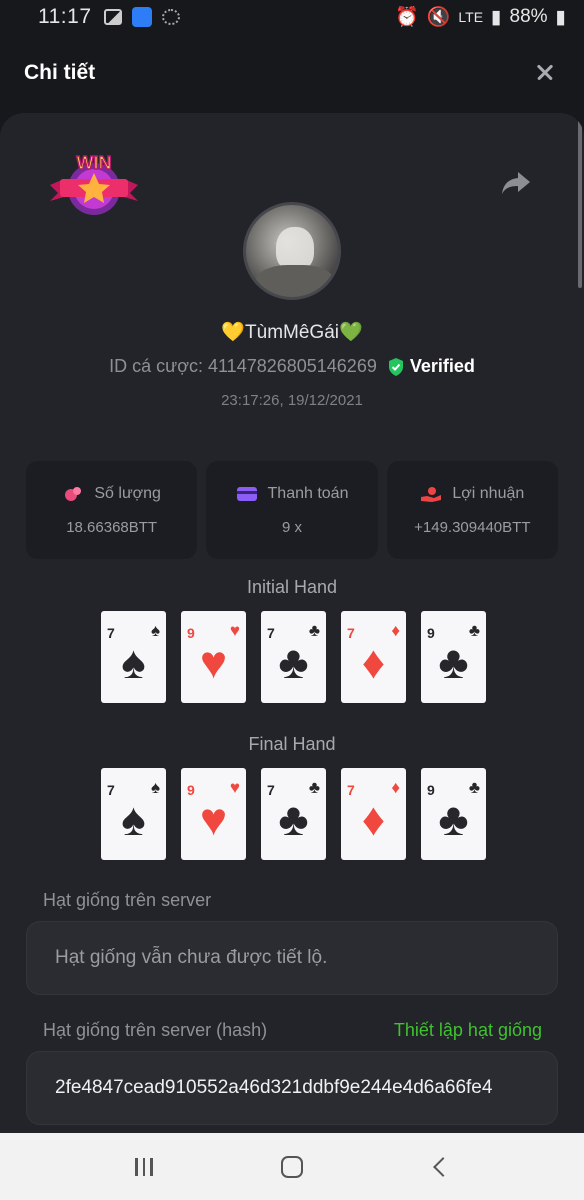 Image resolution: width=584 pixels, height=1200 pixels. Describe the element at coordinates (291, 527) in the screenshot. I see `stat-value: 9 x` at that location.